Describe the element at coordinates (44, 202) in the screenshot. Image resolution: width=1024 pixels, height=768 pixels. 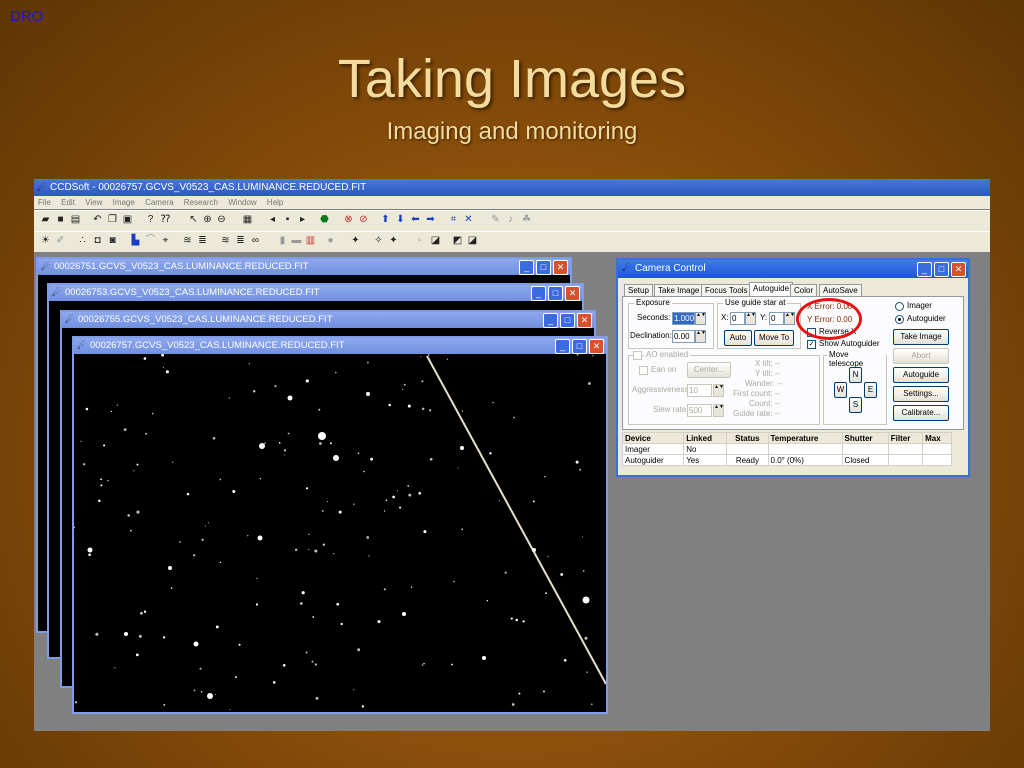
I see `menu-file: File` at that location.